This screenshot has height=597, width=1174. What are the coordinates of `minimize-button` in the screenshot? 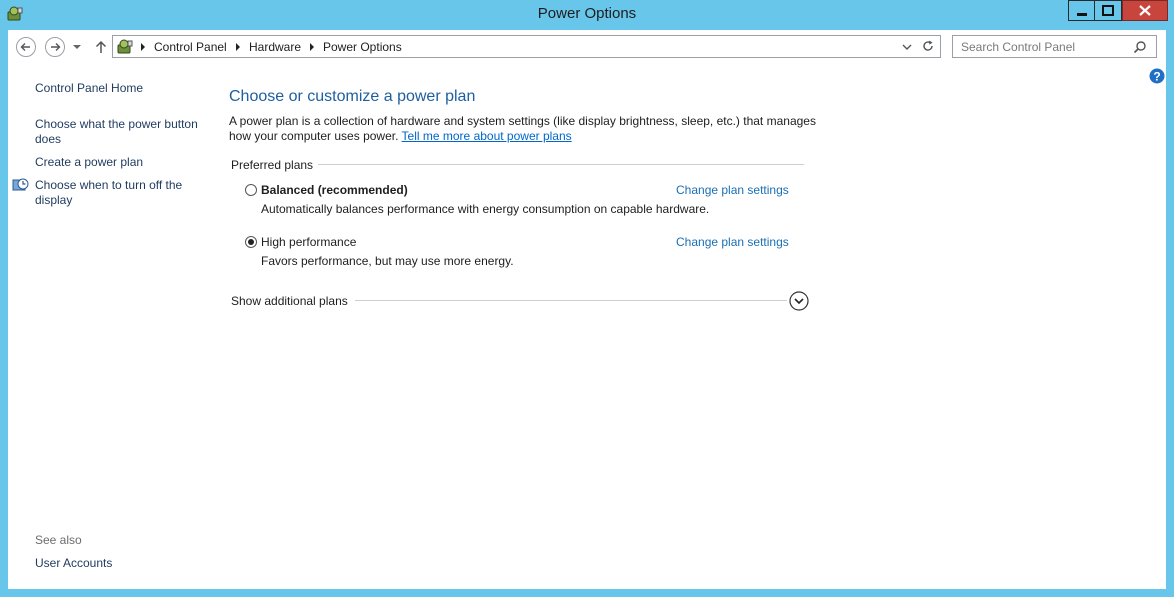 It's located at (1081, 10).